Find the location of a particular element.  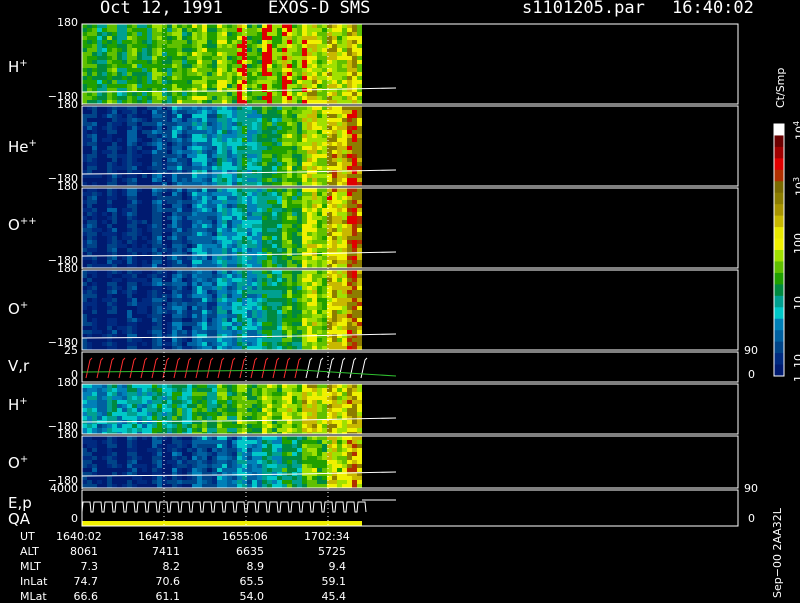

panel-label-secondary: QA is located at coordinates (19, 519).